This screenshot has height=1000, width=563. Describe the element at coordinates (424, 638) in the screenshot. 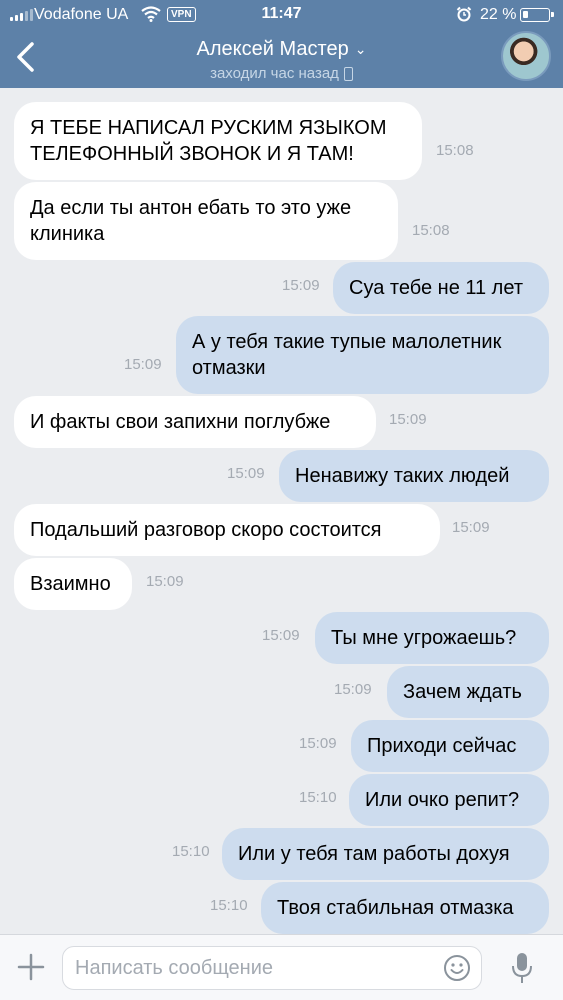

I see `message-text: Ты мне угрожаешь?` at that location.